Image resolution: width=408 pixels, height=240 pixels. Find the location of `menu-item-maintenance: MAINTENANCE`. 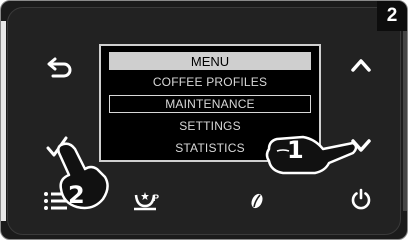

menu-item-maintenance: MAINTENANCE is located at coordinates (210, 104).